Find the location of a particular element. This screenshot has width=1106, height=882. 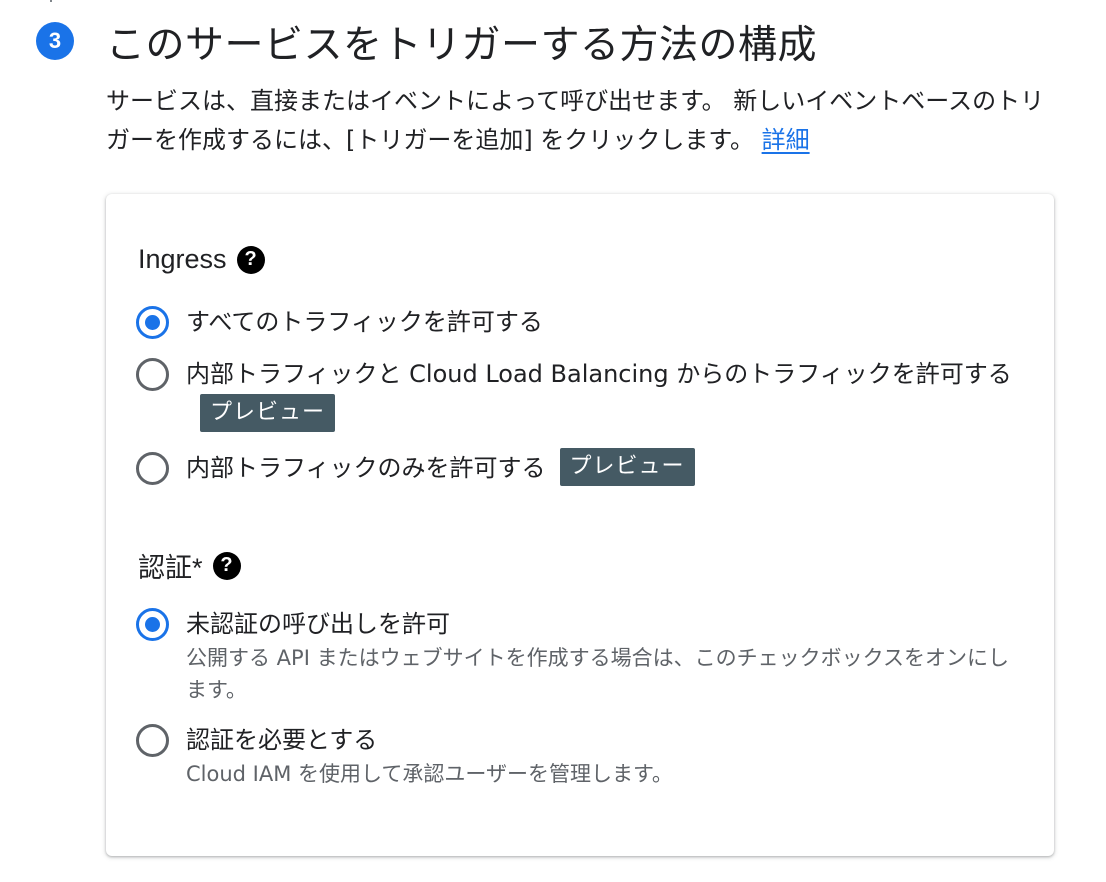

auth-option-required: 認証を必要とする is located at coordinates (256, 742).